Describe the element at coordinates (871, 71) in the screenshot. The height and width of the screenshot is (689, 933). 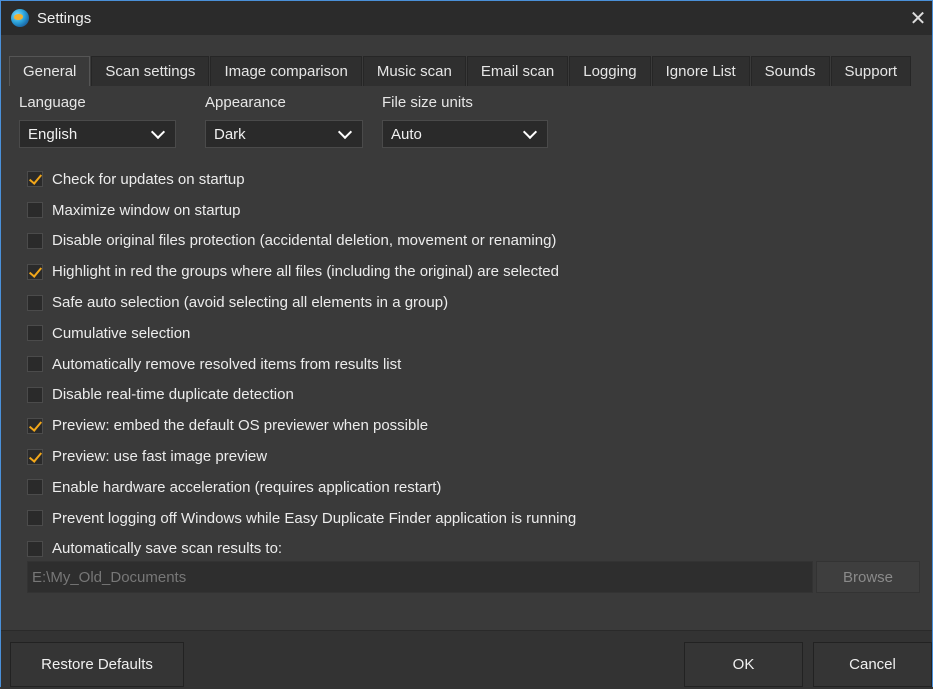
I see `tab-support: Support` at that location.